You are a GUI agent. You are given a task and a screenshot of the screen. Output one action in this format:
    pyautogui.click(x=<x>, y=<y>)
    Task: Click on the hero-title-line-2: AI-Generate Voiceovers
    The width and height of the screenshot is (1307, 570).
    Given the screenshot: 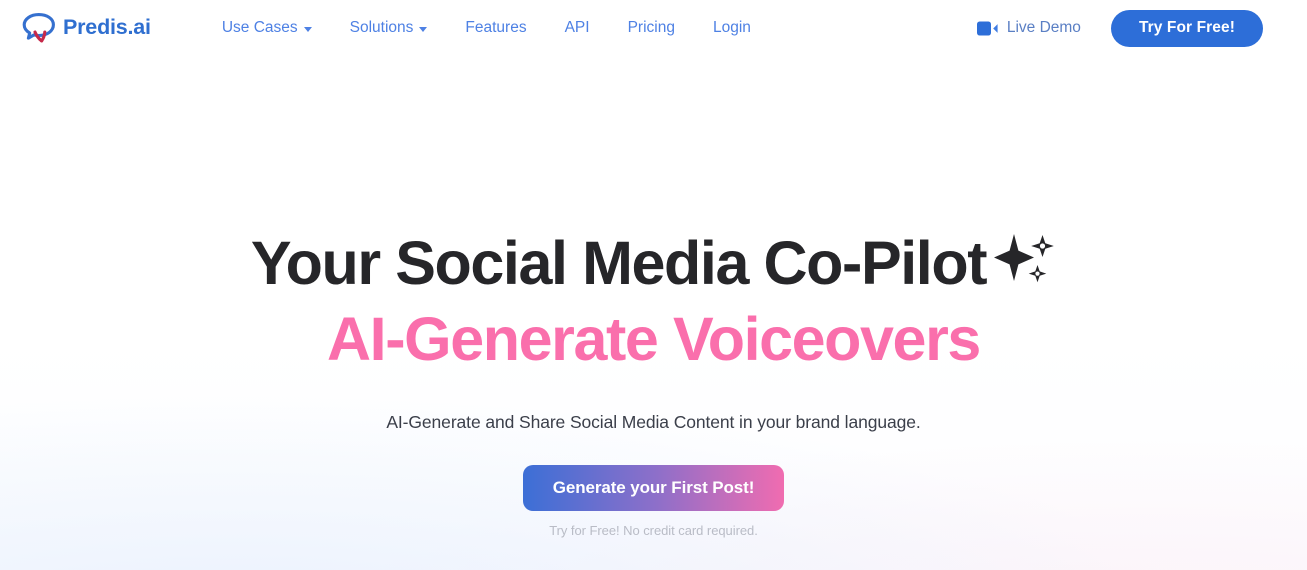 What is the action you would take?
    pyautogui.click(x=654, y=339)
    